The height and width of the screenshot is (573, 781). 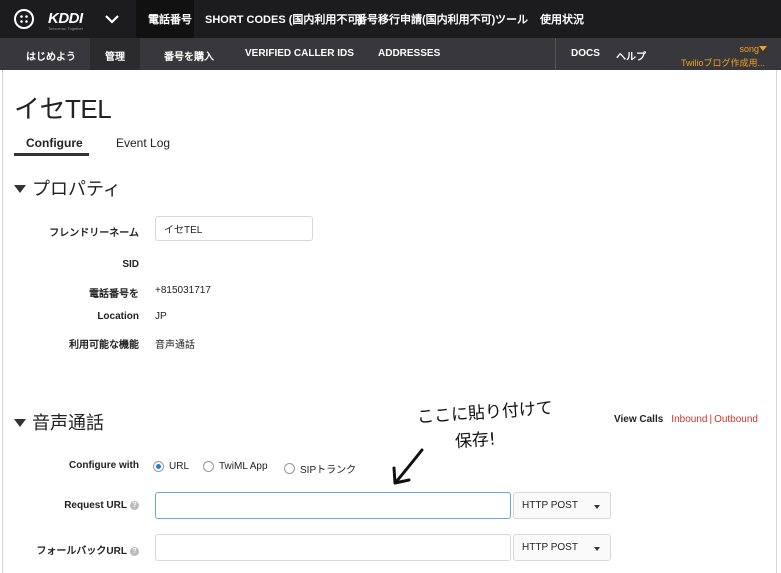 What do you see at coordinates (104, 465) in the screenshot?
I see `configure-with-label: Configure with` at bounding box center [104, 465].